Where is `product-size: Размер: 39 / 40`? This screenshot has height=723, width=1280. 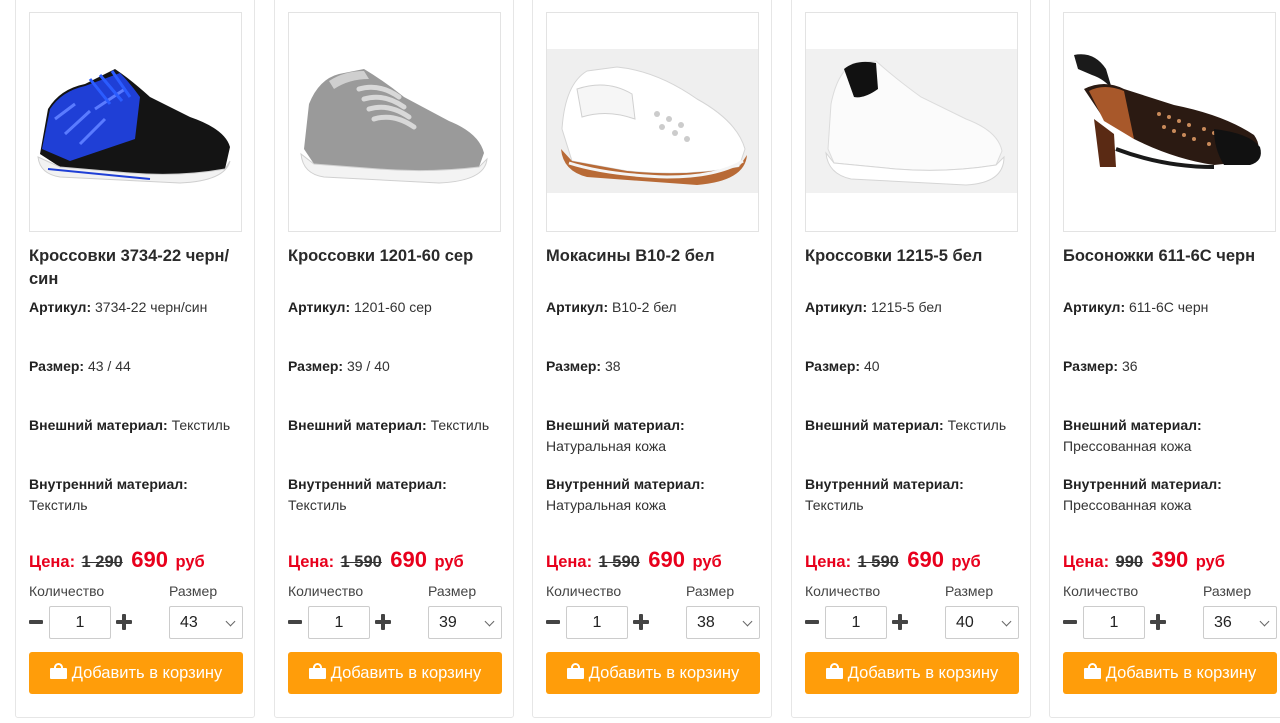
product-size: Размер: 39 / 40 is located at coordinates (339, 366).